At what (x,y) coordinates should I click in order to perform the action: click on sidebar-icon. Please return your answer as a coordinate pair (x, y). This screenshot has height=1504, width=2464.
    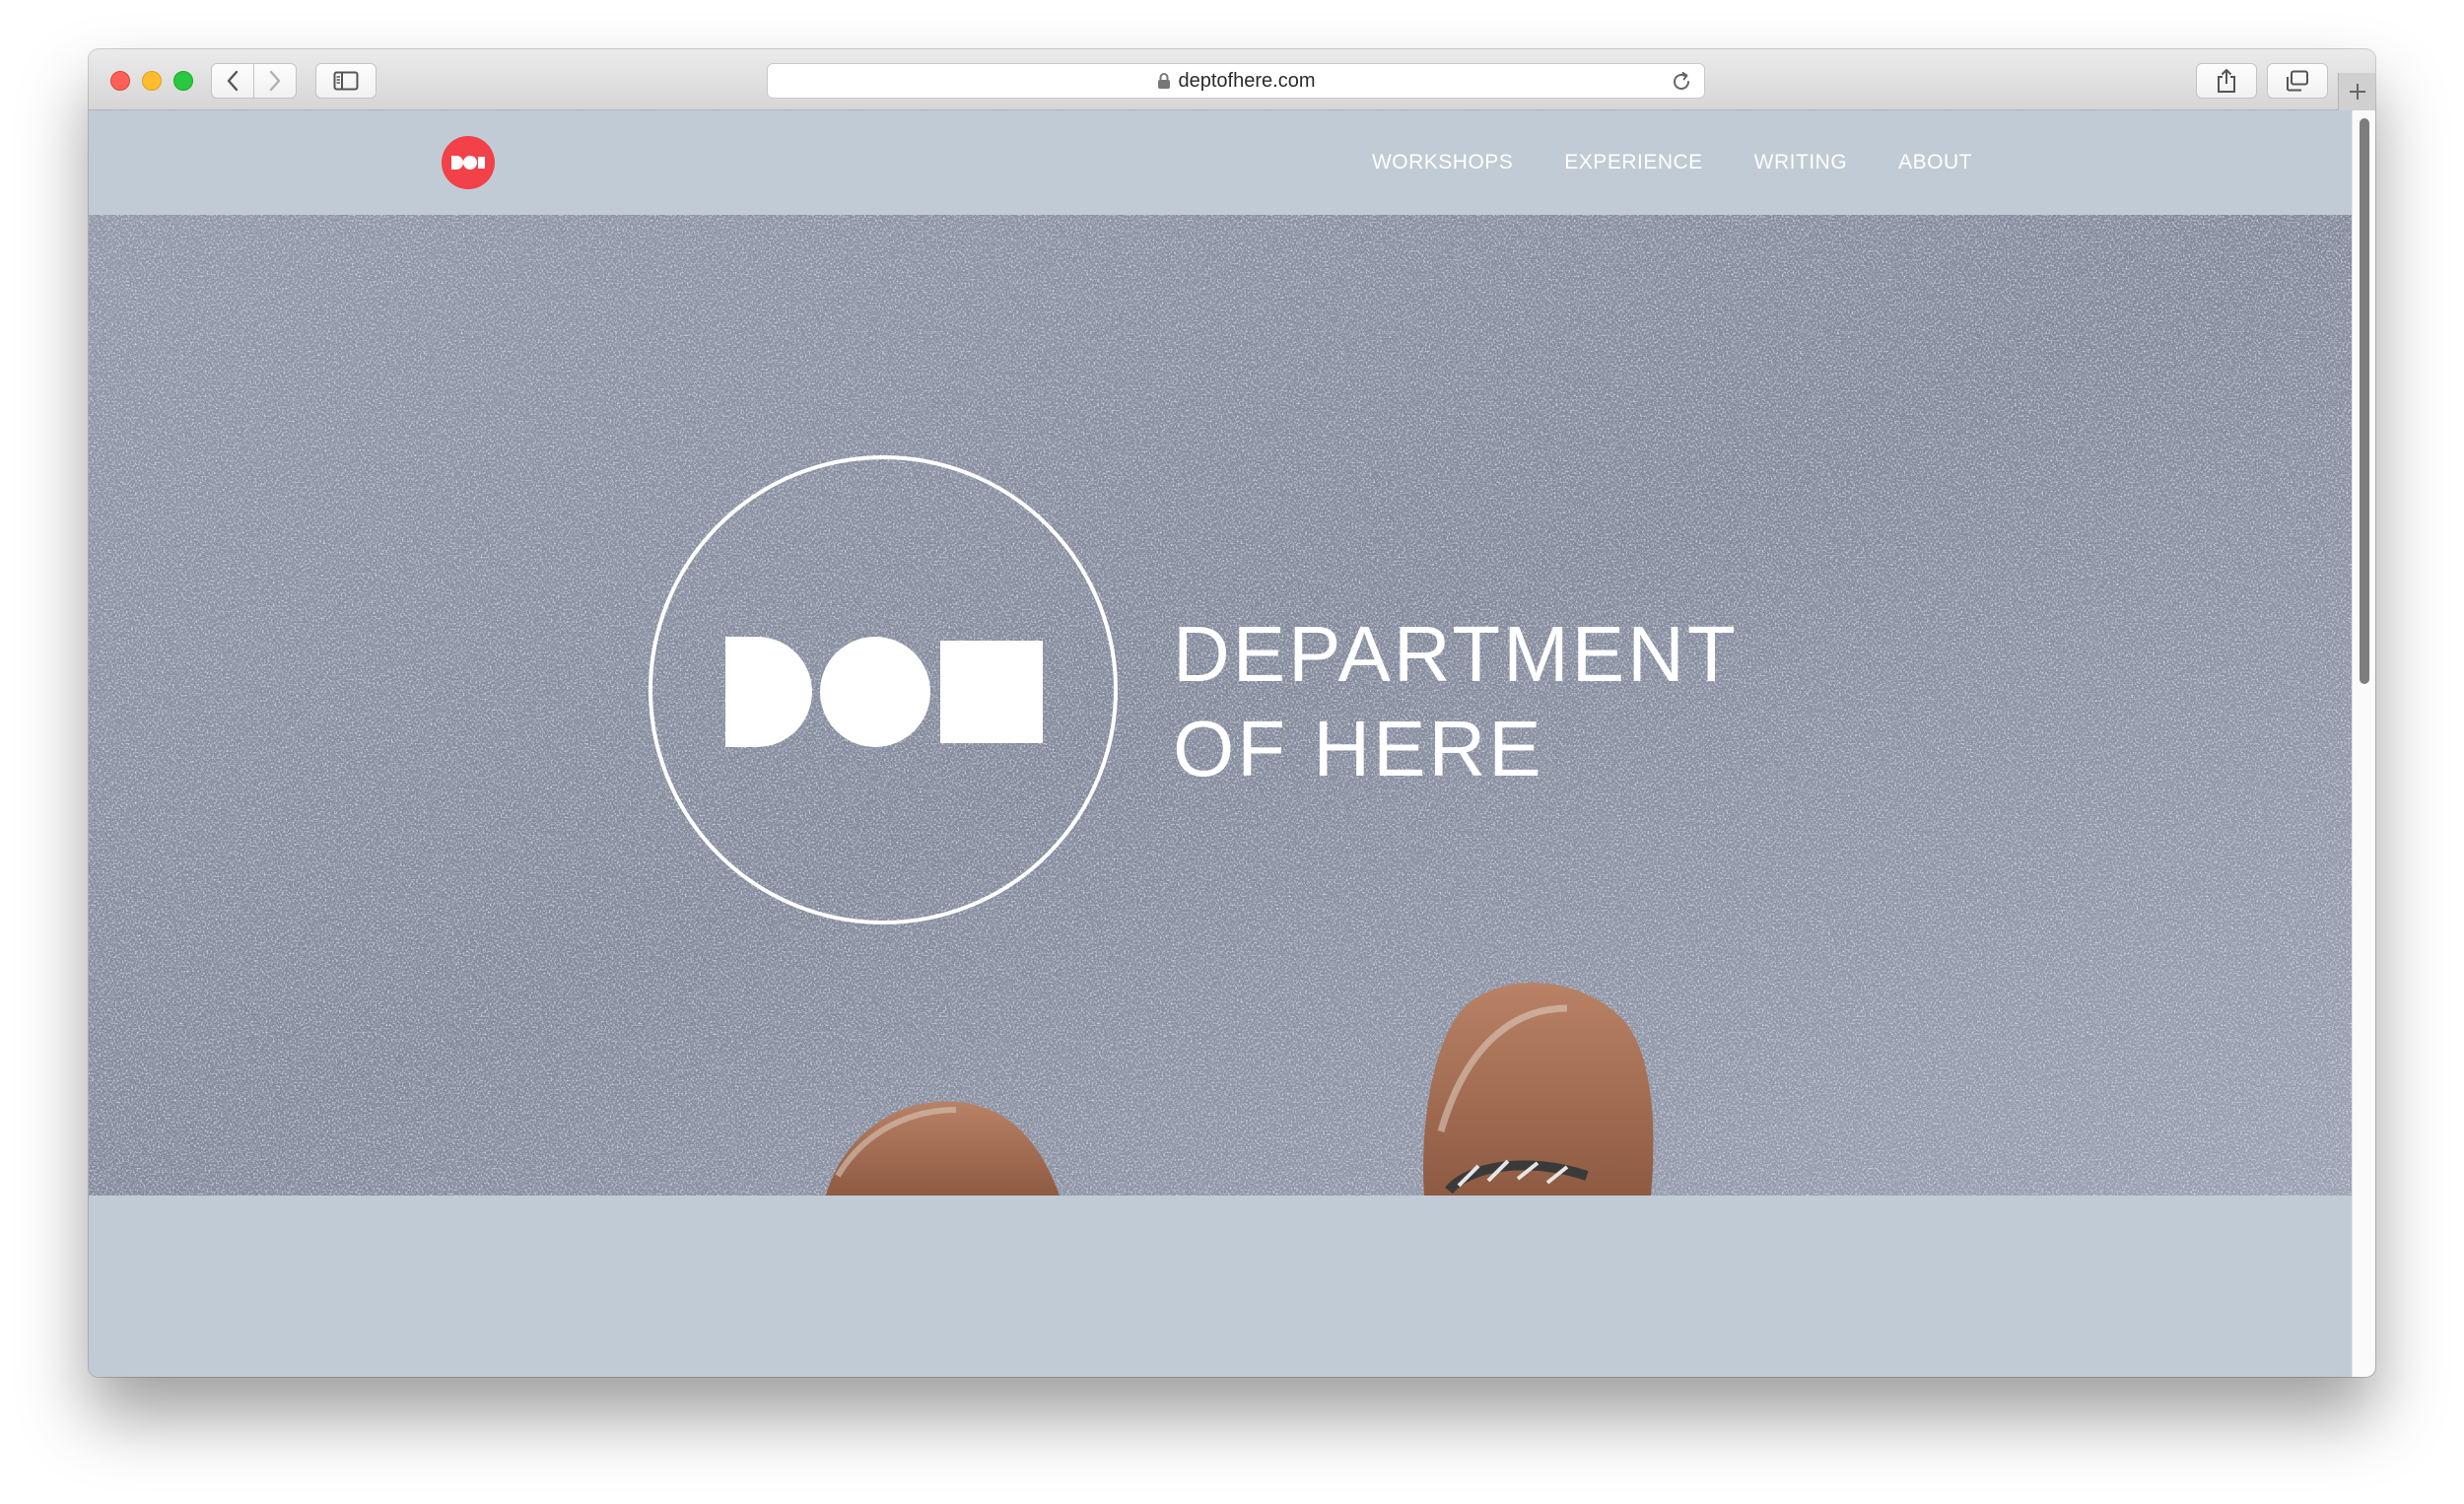
    Looking at the image, I should click on (346, 81).